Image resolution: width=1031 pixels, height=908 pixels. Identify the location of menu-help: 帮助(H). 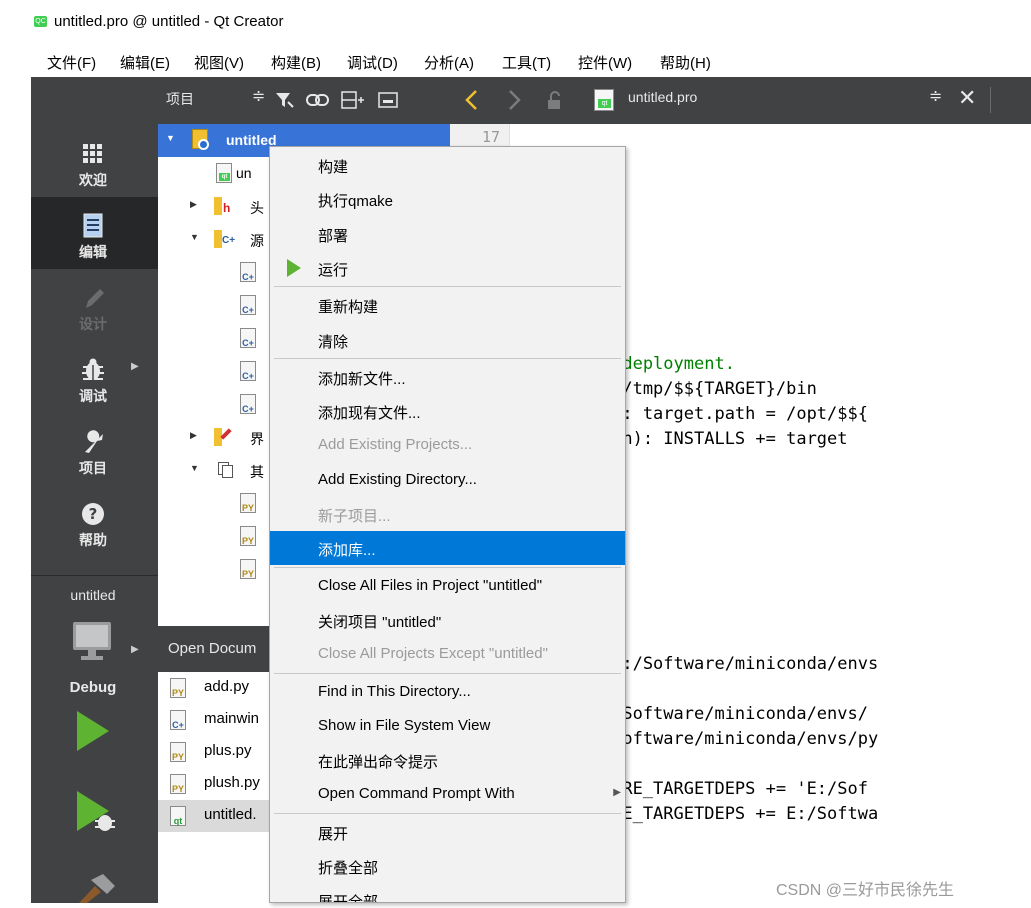
(685, 62).